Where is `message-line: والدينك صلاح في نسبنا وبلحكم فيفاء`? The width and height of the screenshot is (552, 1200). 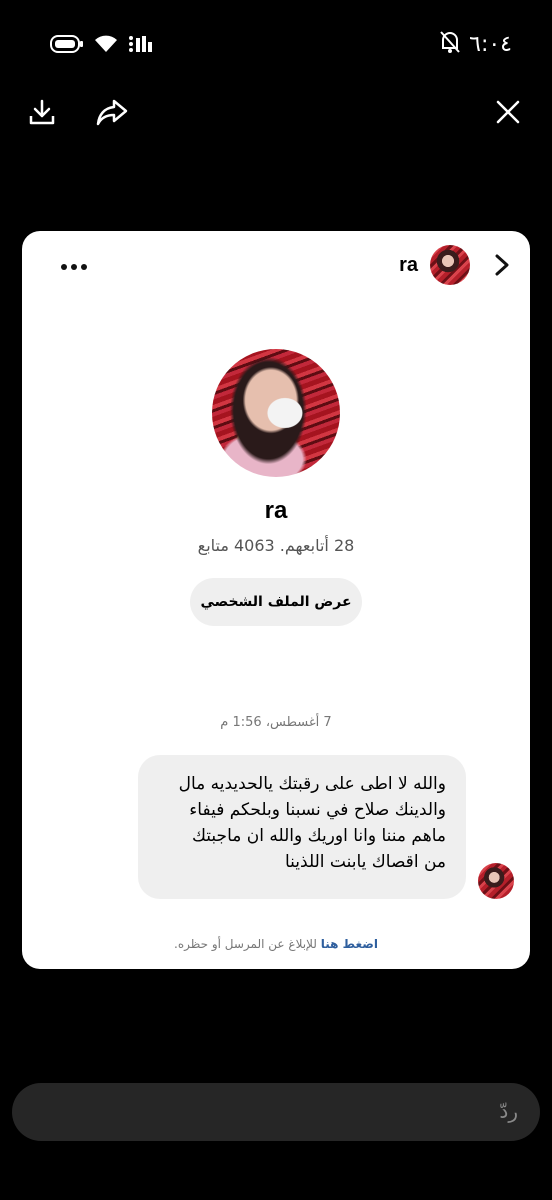
message-line: والدينك صلاح في نسبنا وبلحكم فيفاء is located at coordinates (317, 810).